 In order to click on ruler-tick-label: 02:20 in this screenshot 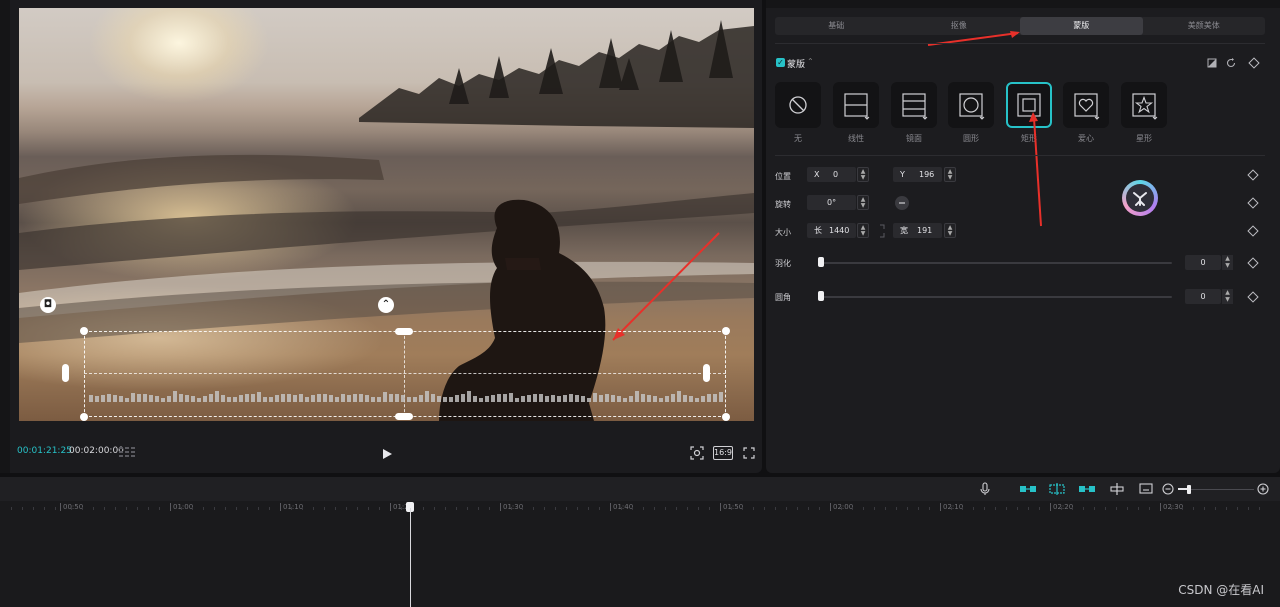, I will do `click(1063, 507)`.